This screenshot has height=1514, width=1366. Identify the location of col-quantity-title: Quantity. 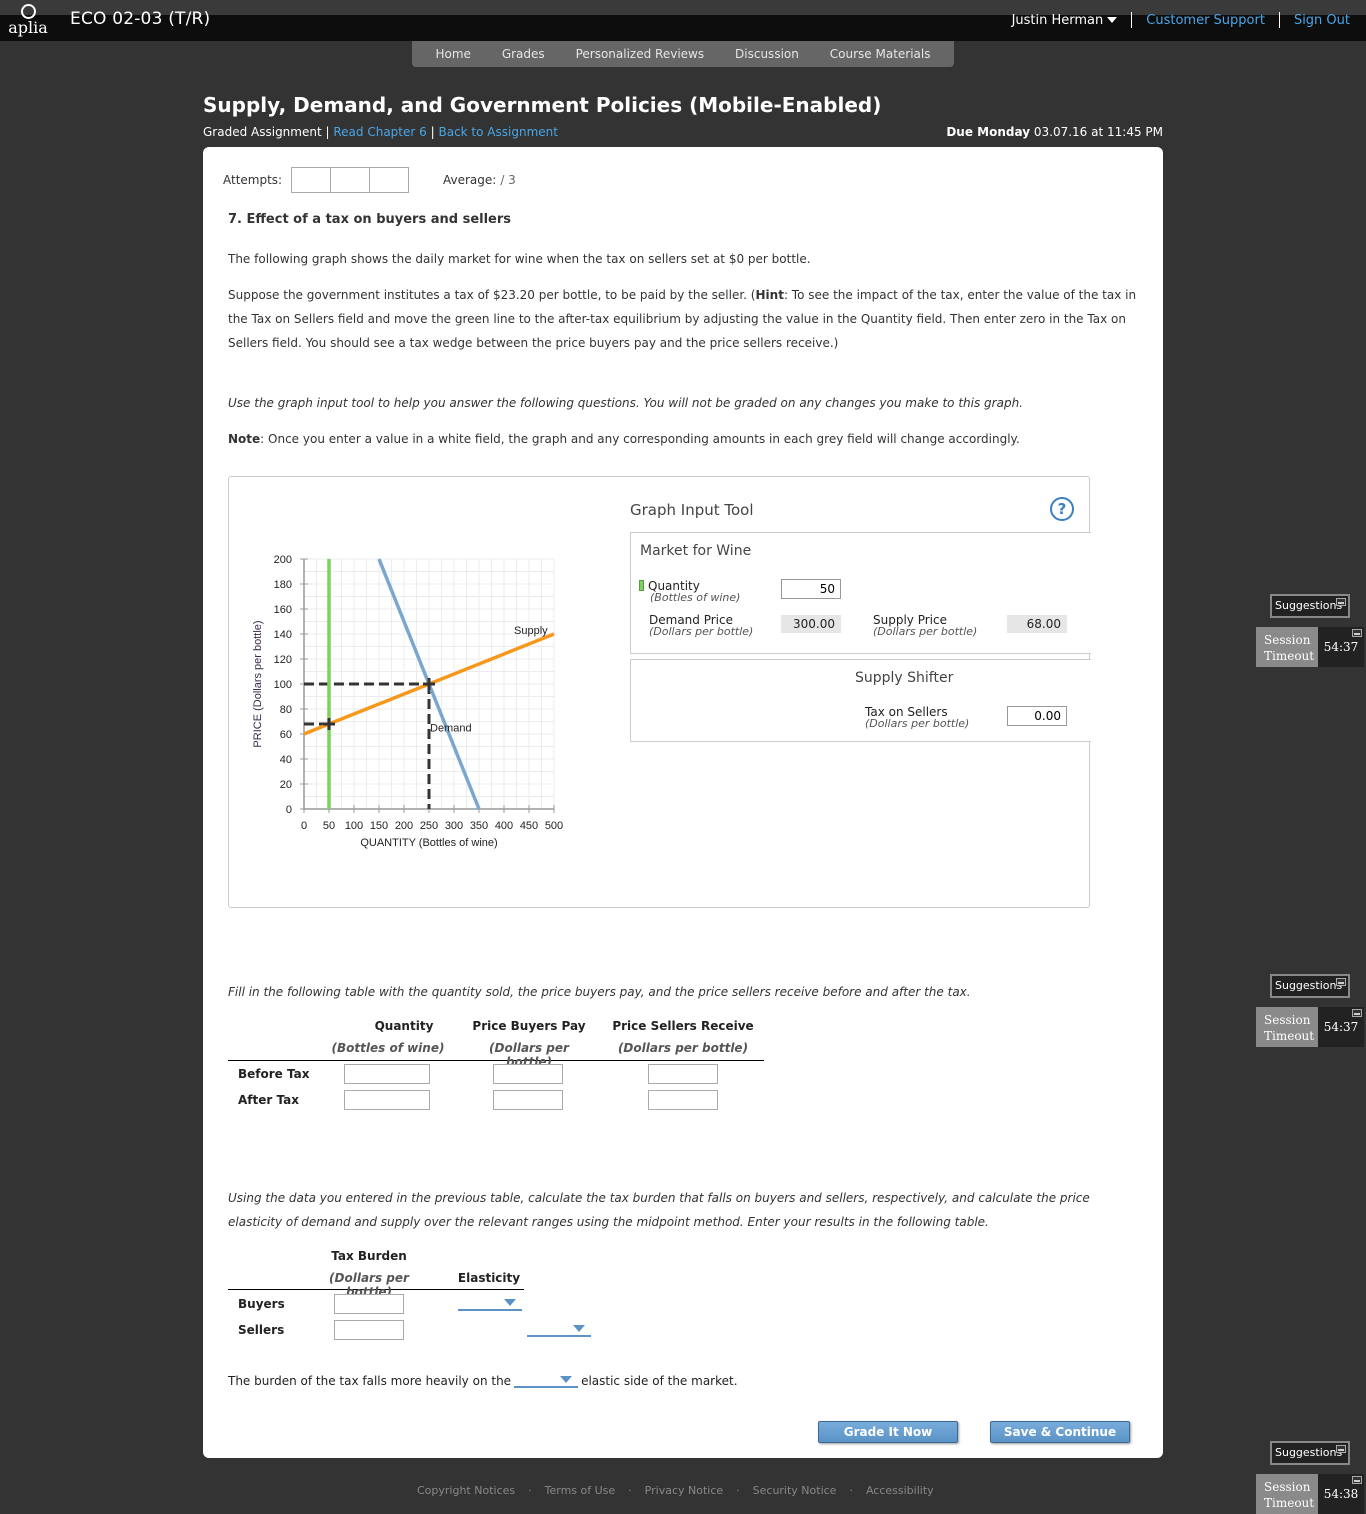
(404, 1026).